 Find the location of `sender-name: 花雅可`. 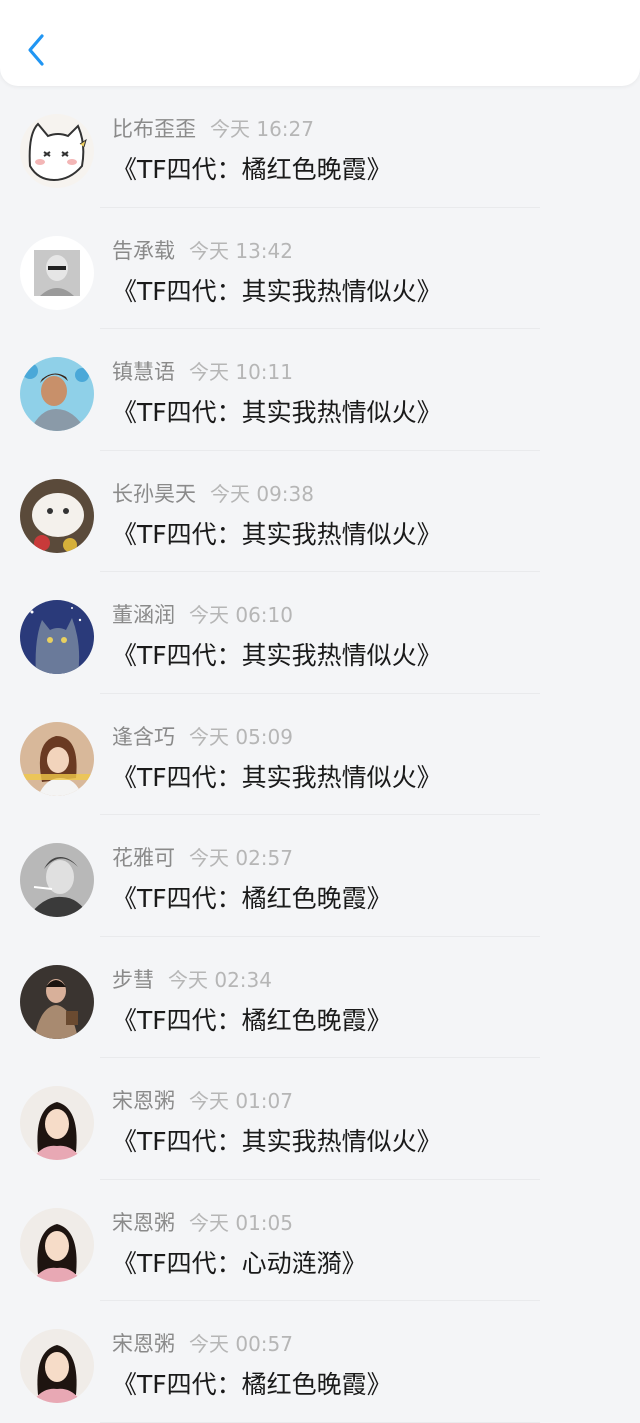

sender-name: 花雅可 is located at coordinates (143, 858).